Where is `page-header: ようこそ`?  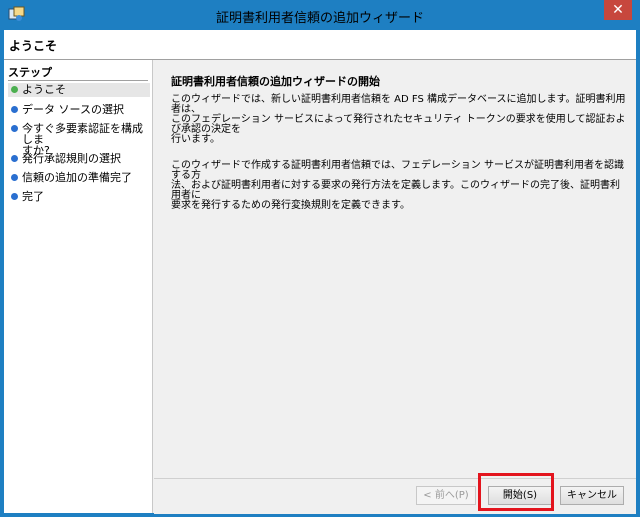
page-header: ようこそ is located at coordinates (320, 45).